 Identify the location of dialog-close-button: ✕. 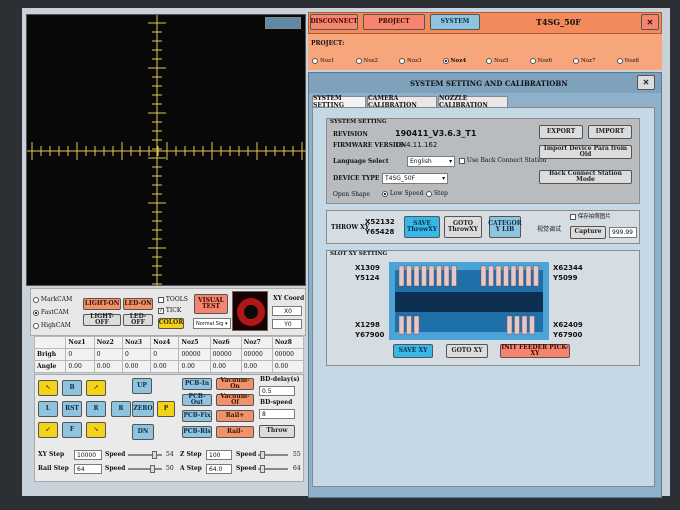
(646, 82).